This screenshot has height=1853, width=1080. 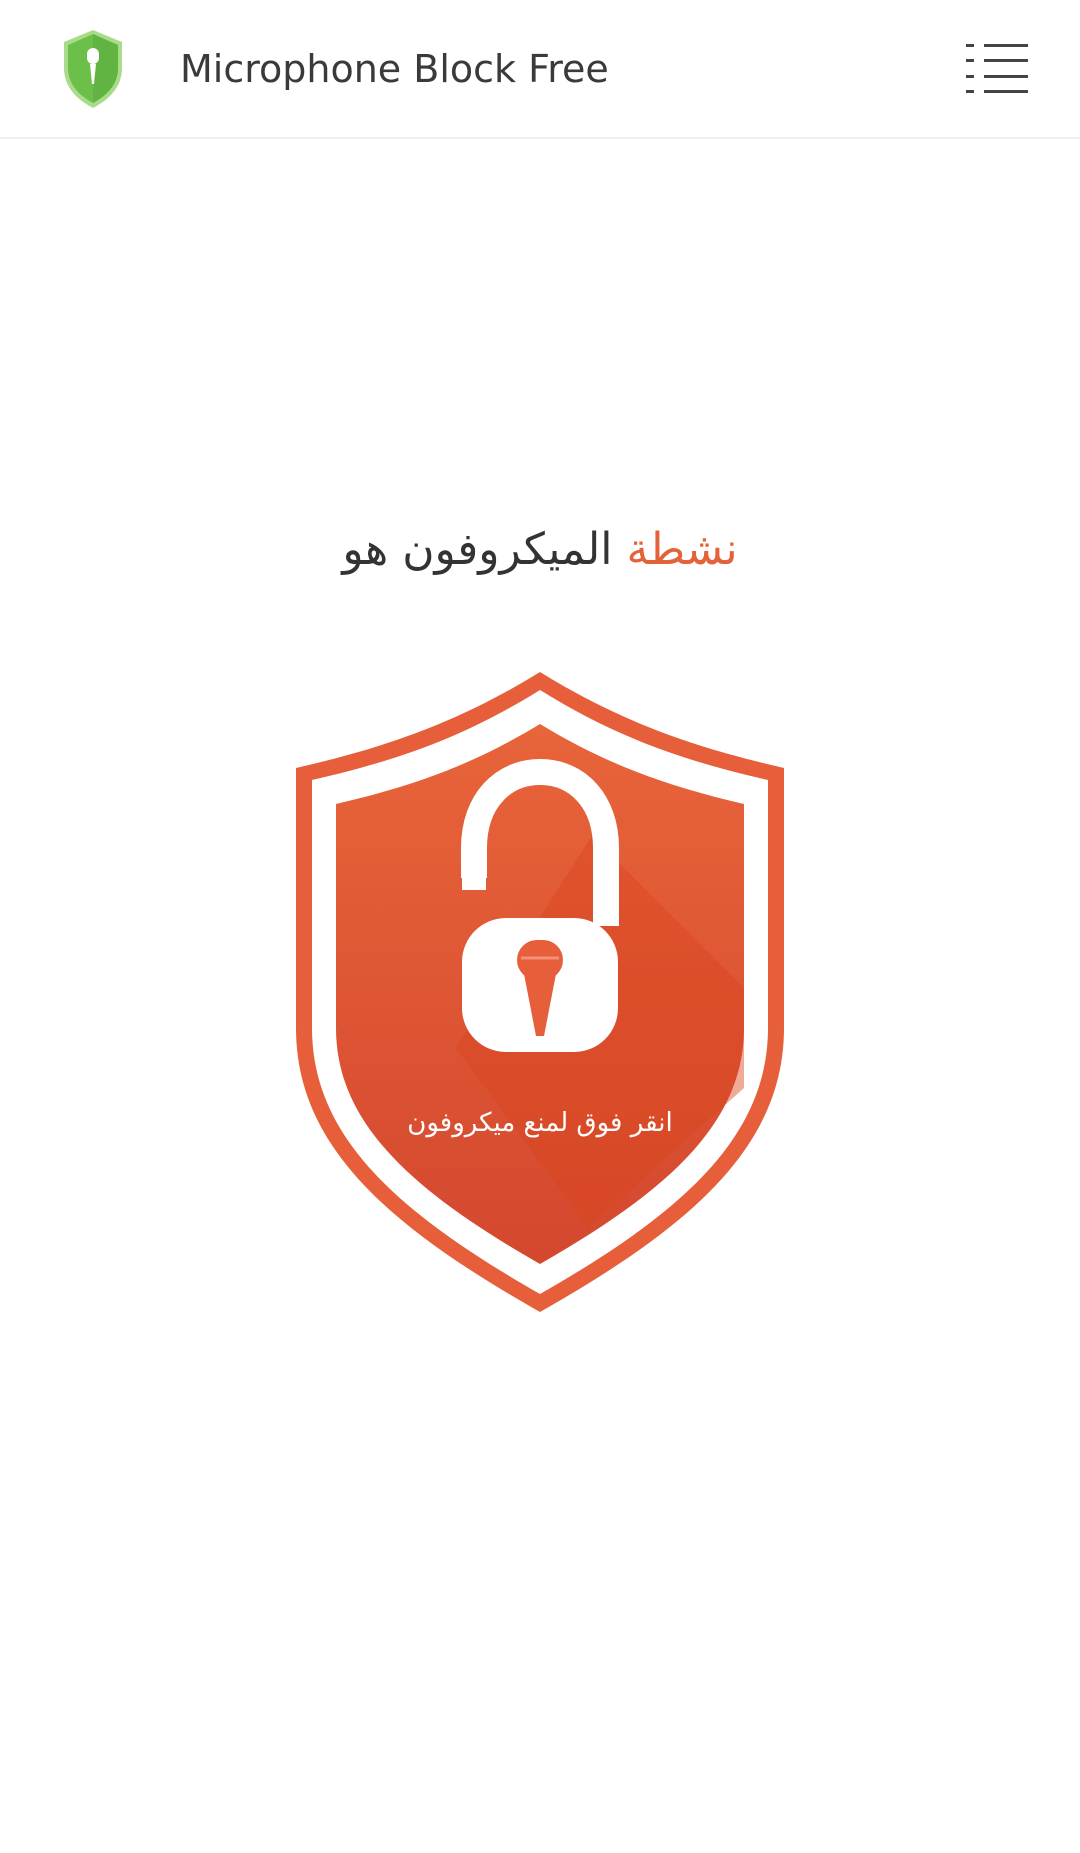 I want to click on microphone-shield-logo-icon, so click(x=93, y=69).